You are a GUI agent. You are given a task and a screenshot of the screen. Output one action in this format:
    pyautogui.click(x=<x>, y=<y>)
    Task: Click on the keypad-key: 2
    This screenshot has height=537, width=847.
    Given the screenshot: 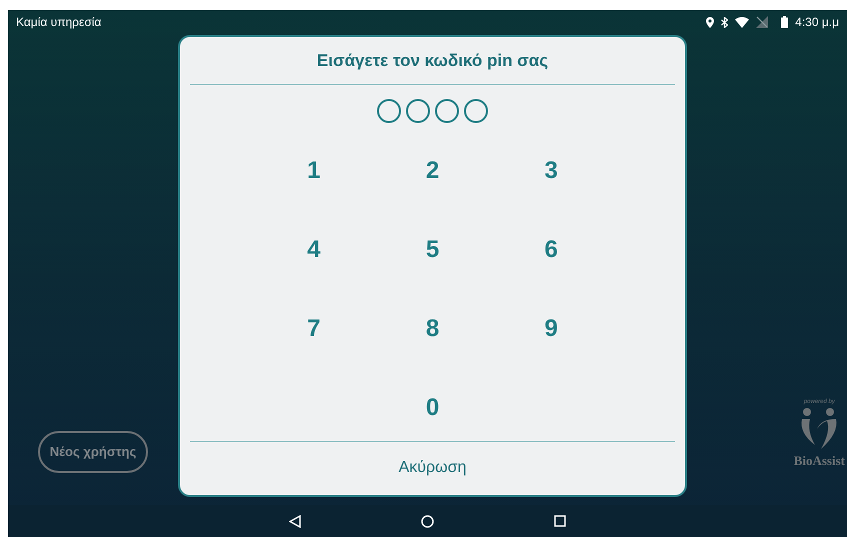 What is the action you would take?
    pyautogui.click(x=433, y=170)
    